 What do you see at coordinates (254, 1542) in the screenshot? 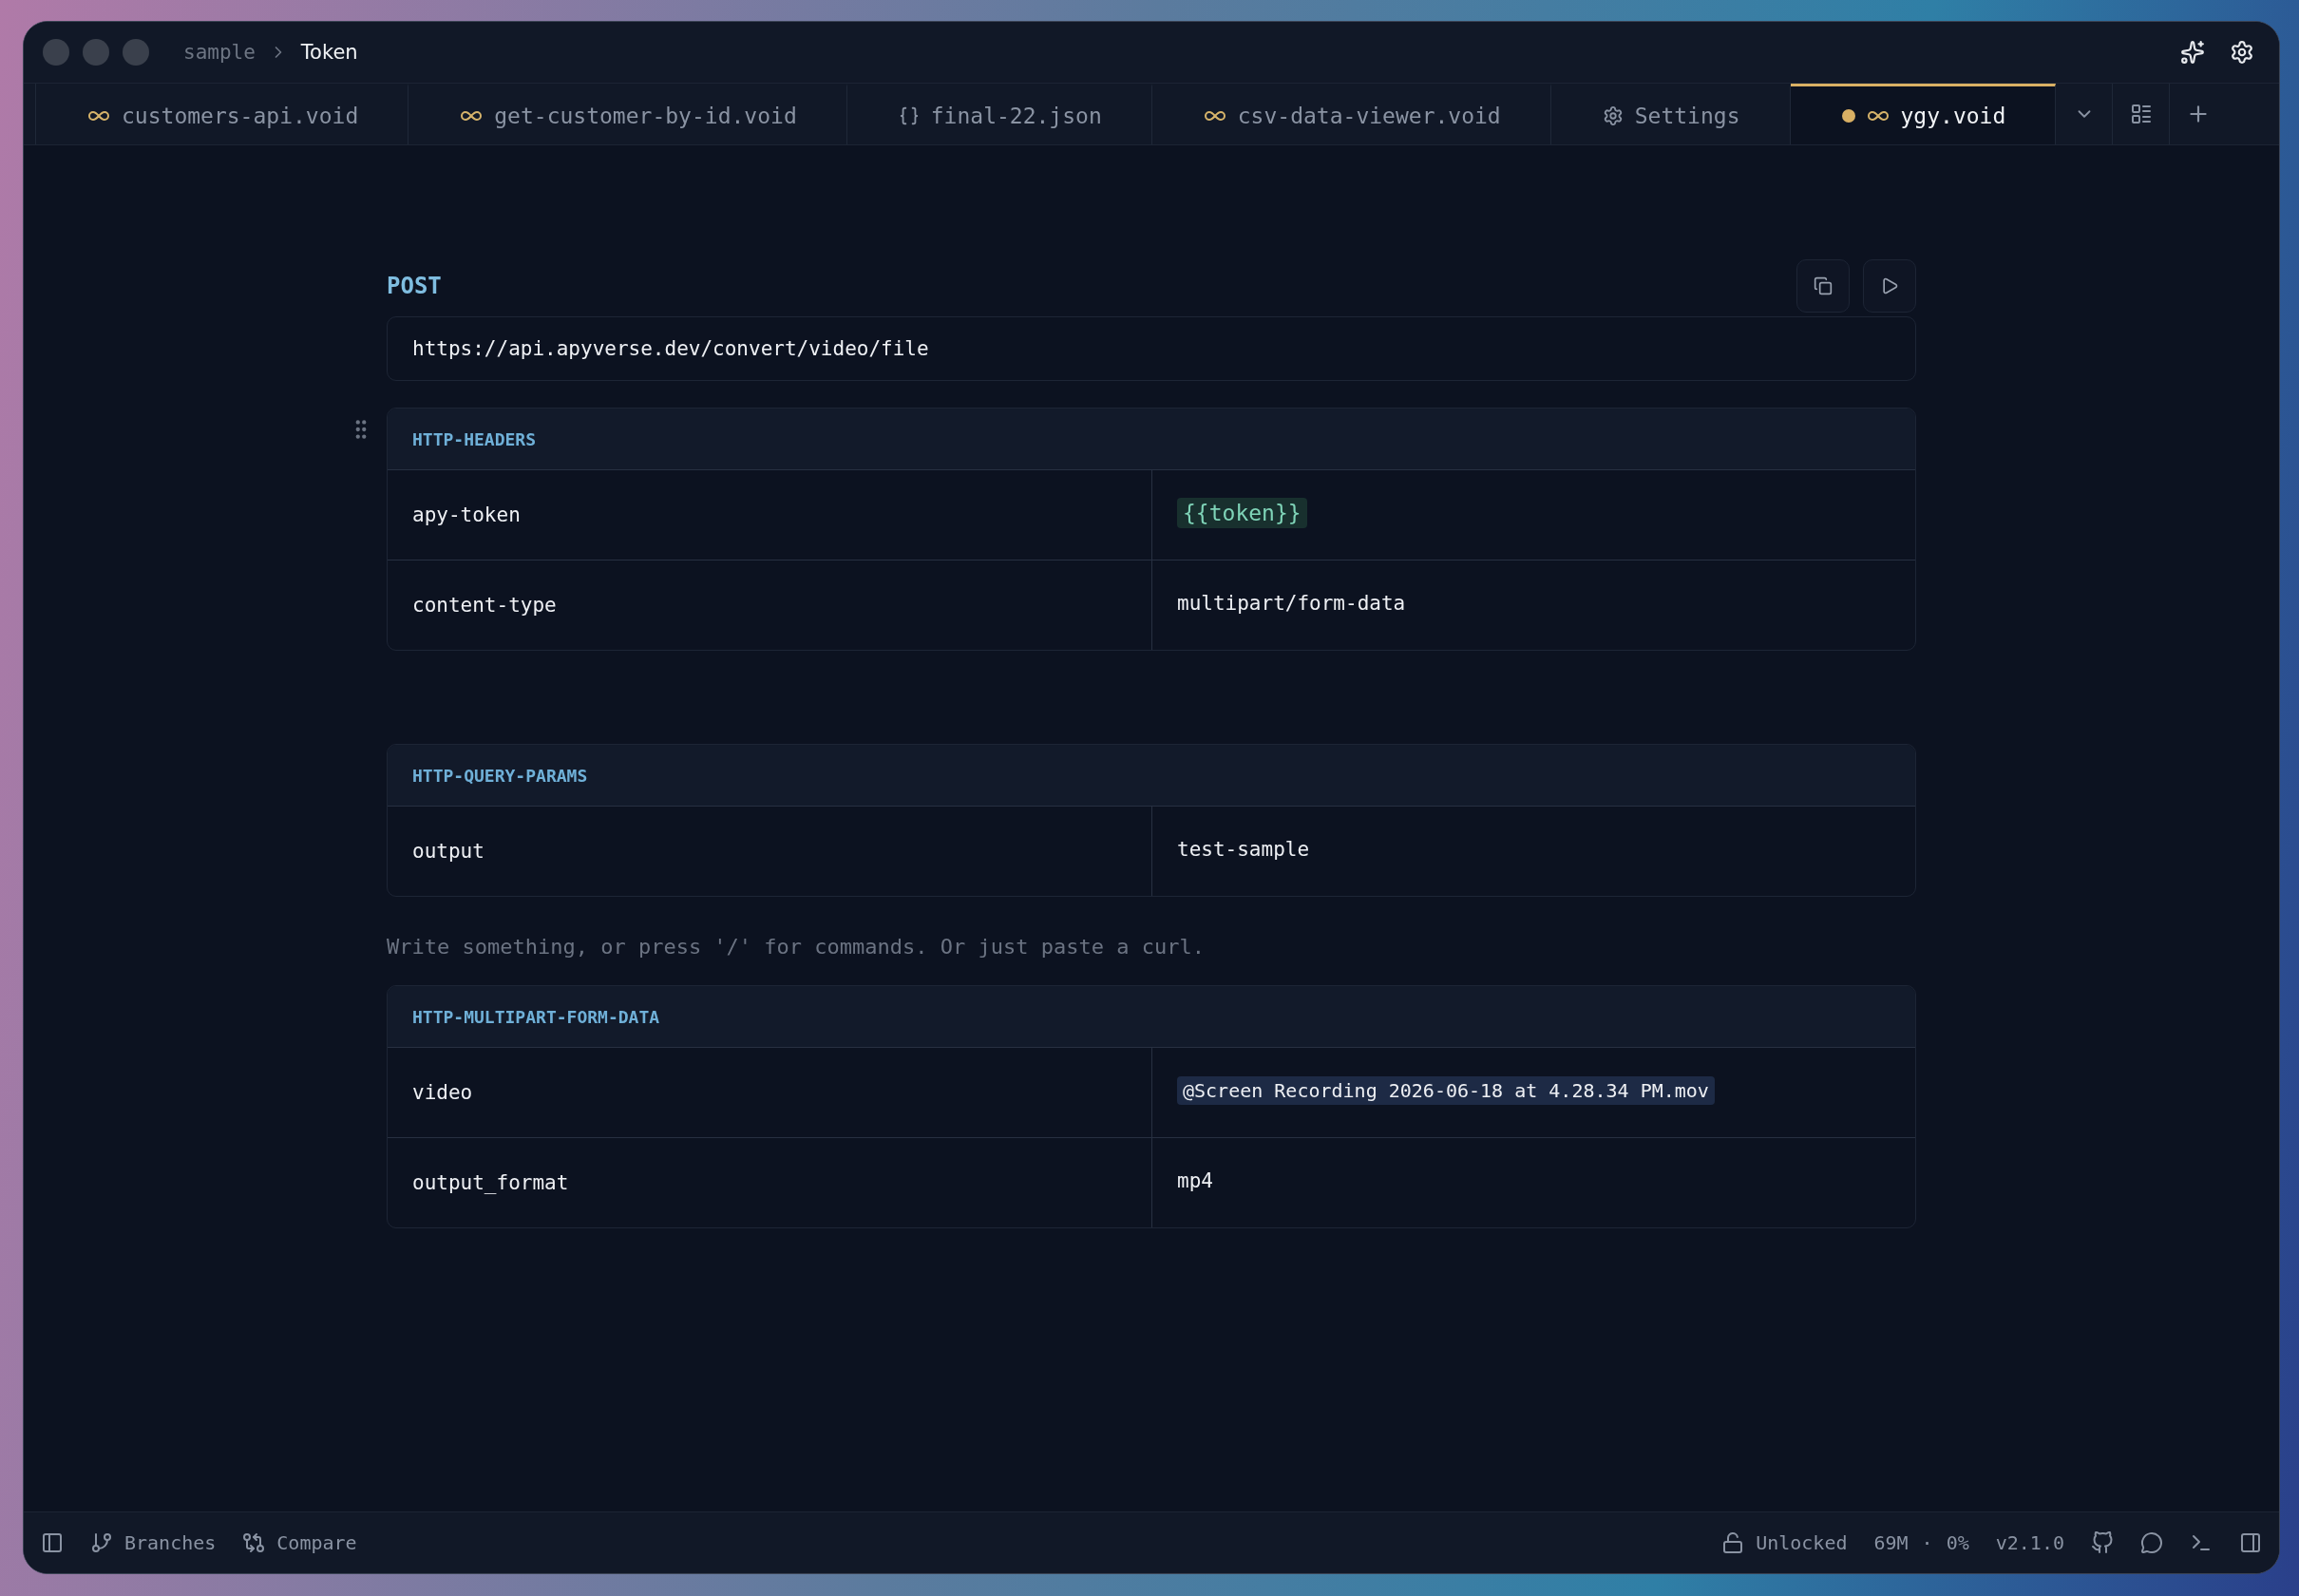
I see `compare-icon` at bounding box center [254, 1542].